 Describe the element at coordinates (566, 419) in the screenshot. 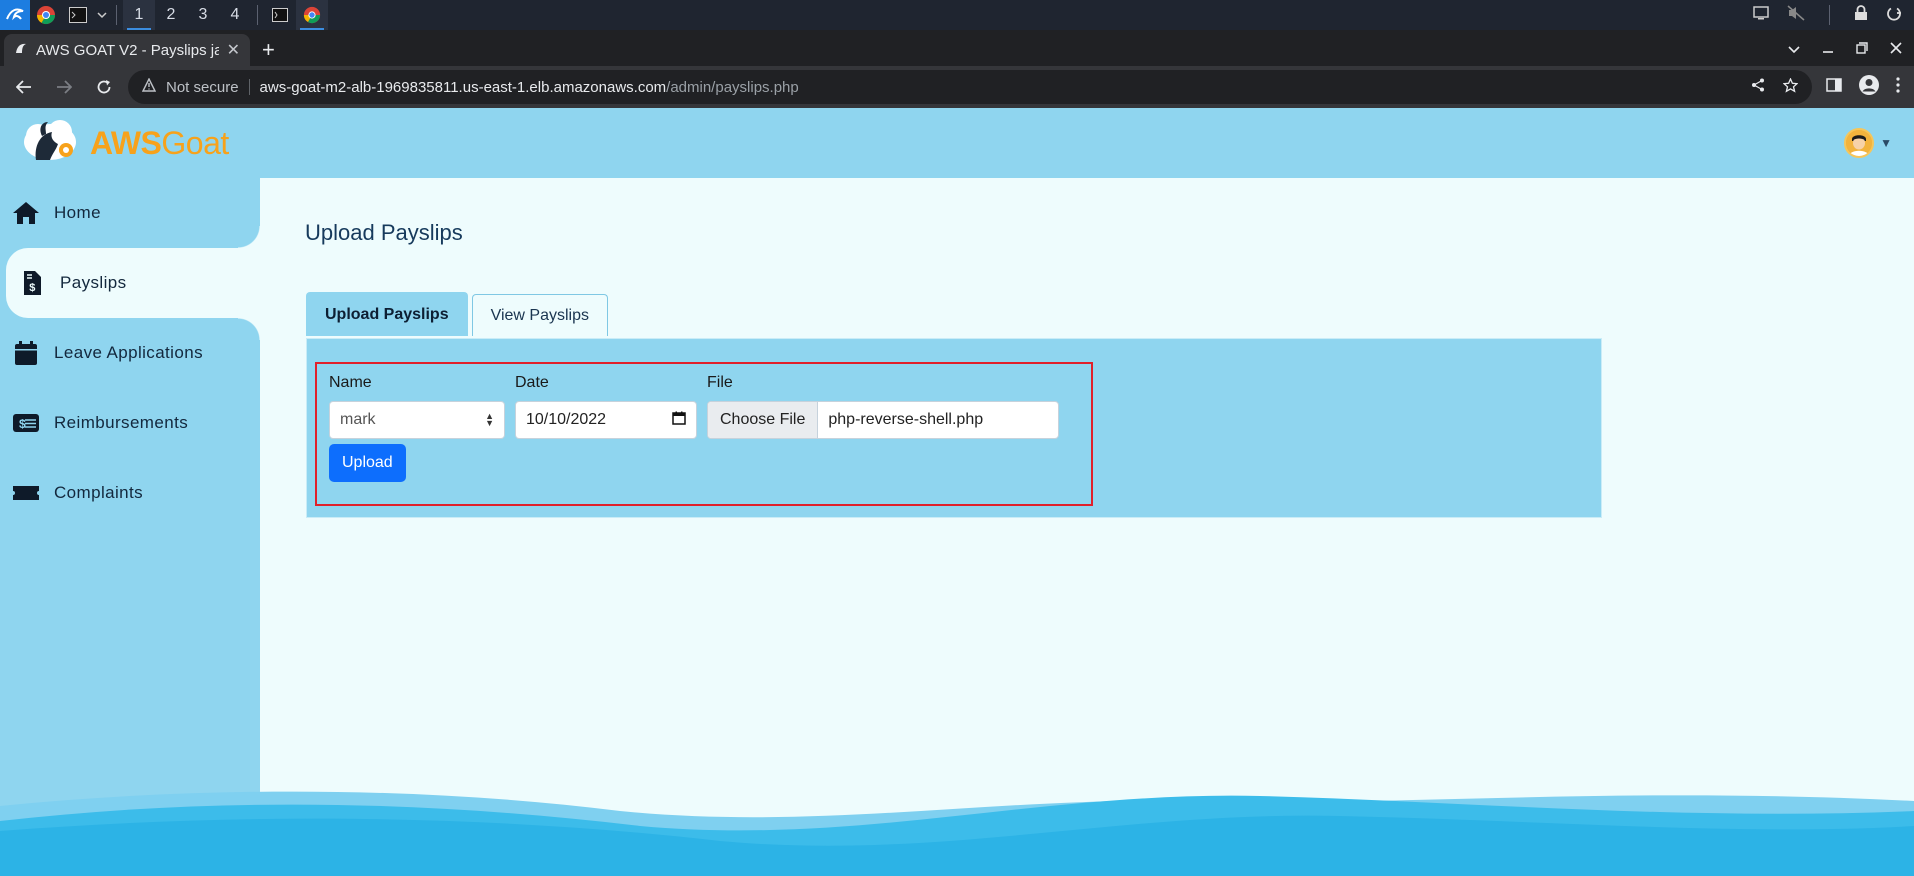

I see `date-input-value: 10/10/2022` at that location.